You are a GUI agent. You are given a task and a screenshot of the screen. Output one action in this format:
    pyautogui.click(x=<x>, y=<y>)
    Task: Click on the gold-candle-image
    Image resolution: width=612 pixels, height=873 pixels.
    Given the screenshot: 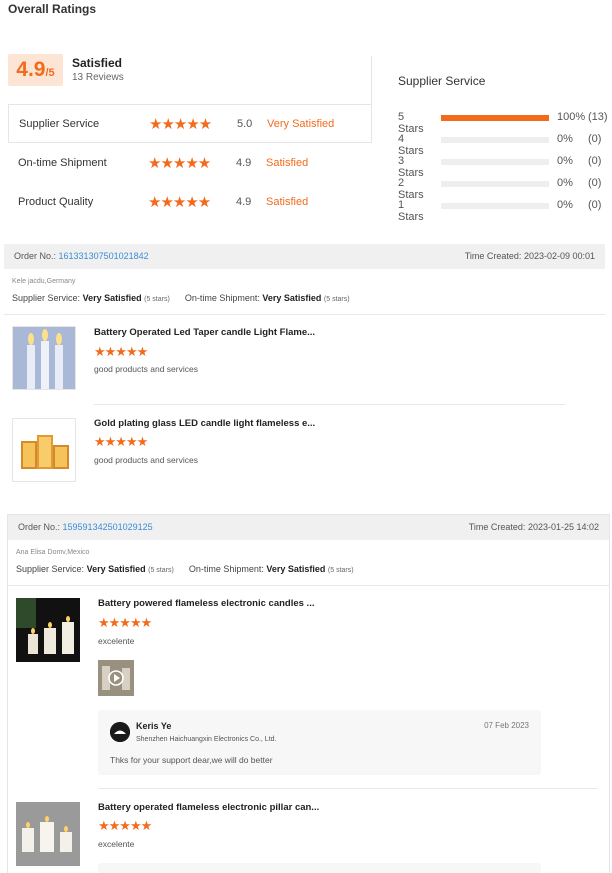 What is the action you would take?
    pyautogui.click(x=44, y=450)
    